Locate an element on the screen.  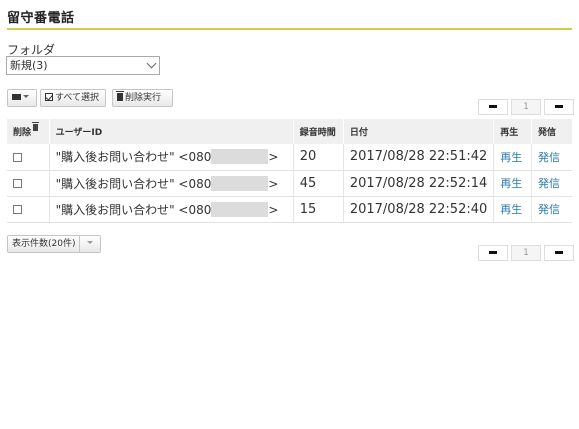
pagination-top: 1 is located at coordinates (526, 107).